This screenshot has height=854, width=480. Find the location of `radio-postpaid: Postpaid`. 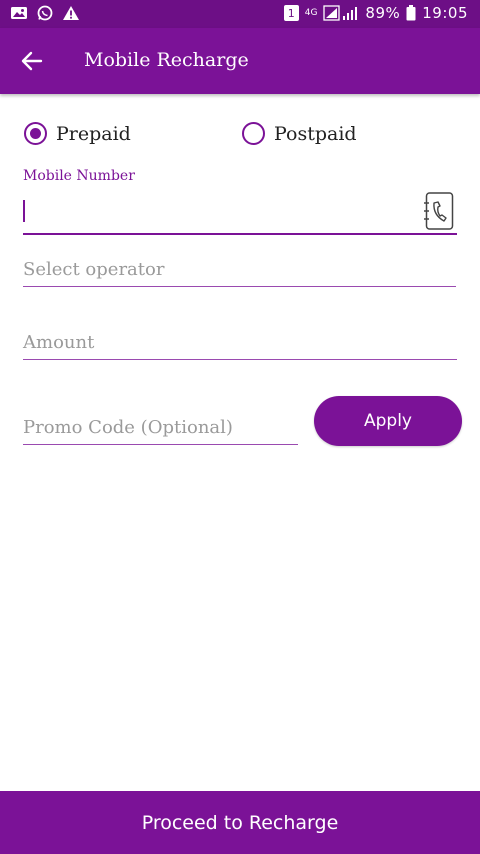

radio-postpaid: Postpaid is located at coordinates (299, 133).